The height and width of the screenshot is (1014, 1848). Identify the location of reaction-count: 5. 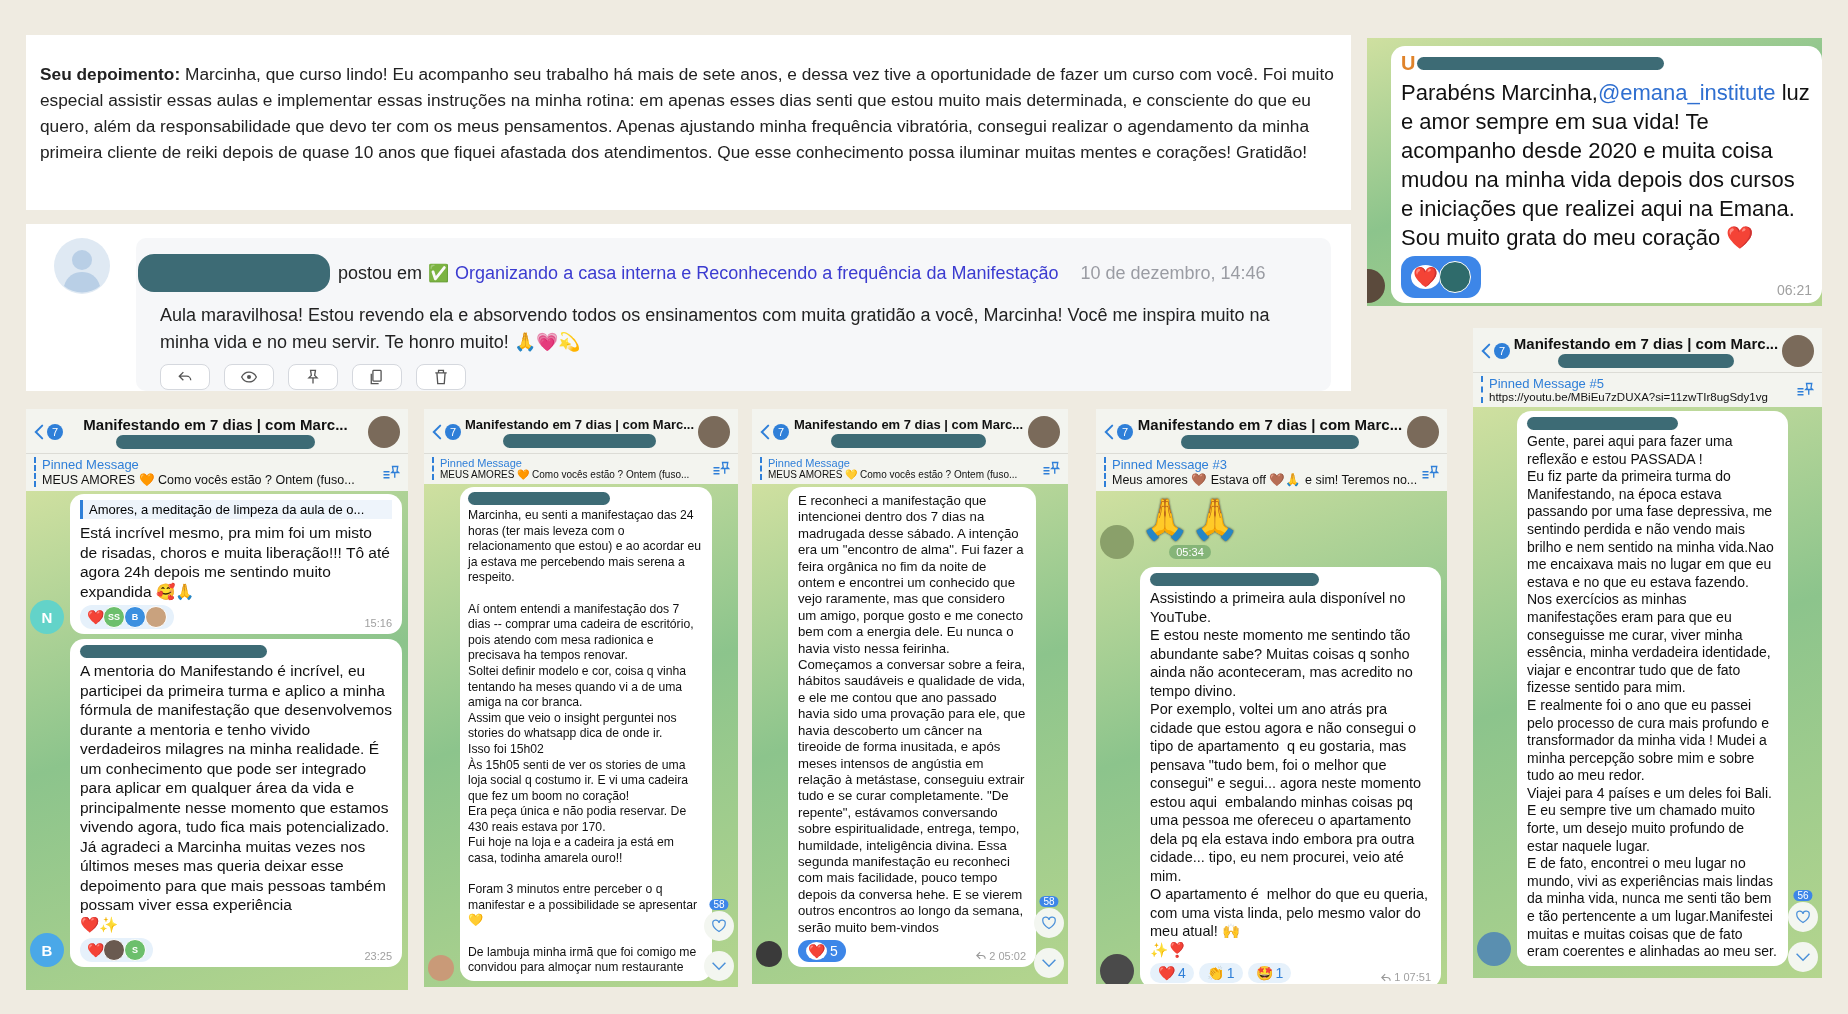
(834, 950).